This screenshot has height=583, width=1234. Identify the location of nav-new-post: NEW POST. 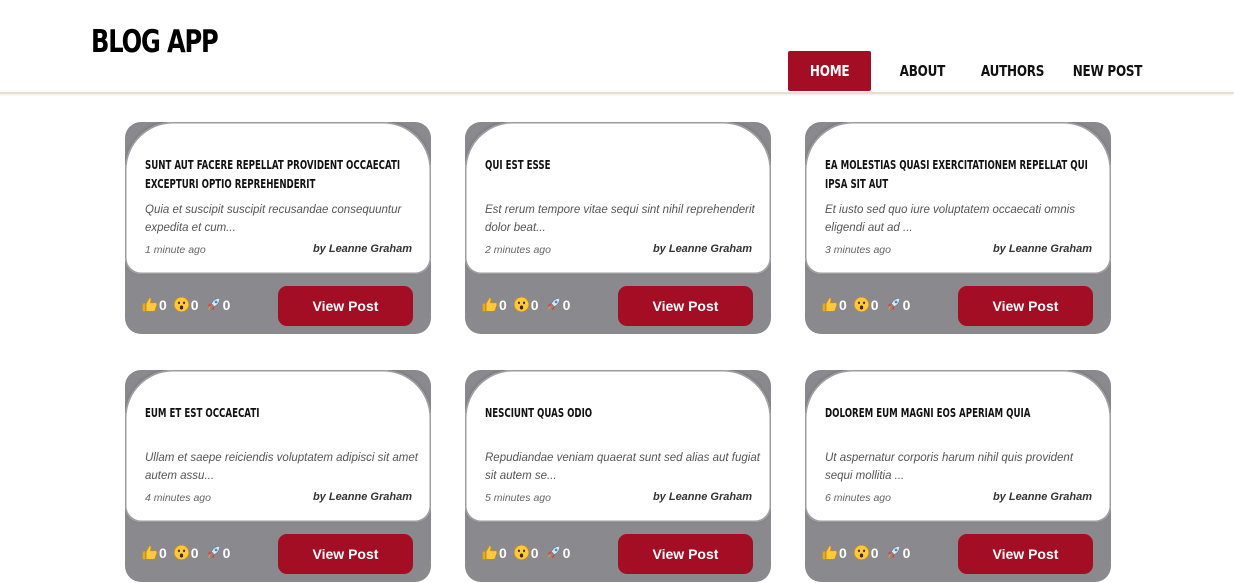
(1107, 71).